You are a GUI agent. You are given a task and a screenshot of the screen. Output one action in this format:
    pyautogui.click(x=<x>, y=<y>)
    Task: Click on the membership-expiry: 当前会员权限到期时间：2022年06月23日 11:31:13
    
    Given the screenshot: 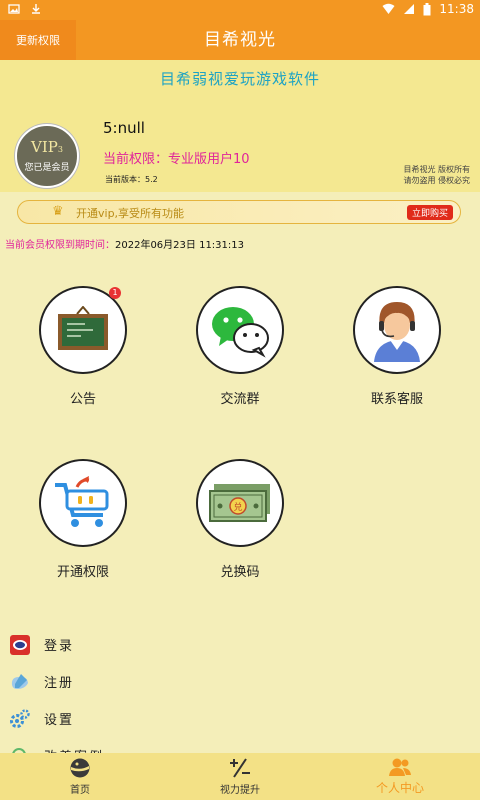 What is the action you would take?
    pyautogui.click(x=124, y=243)
    